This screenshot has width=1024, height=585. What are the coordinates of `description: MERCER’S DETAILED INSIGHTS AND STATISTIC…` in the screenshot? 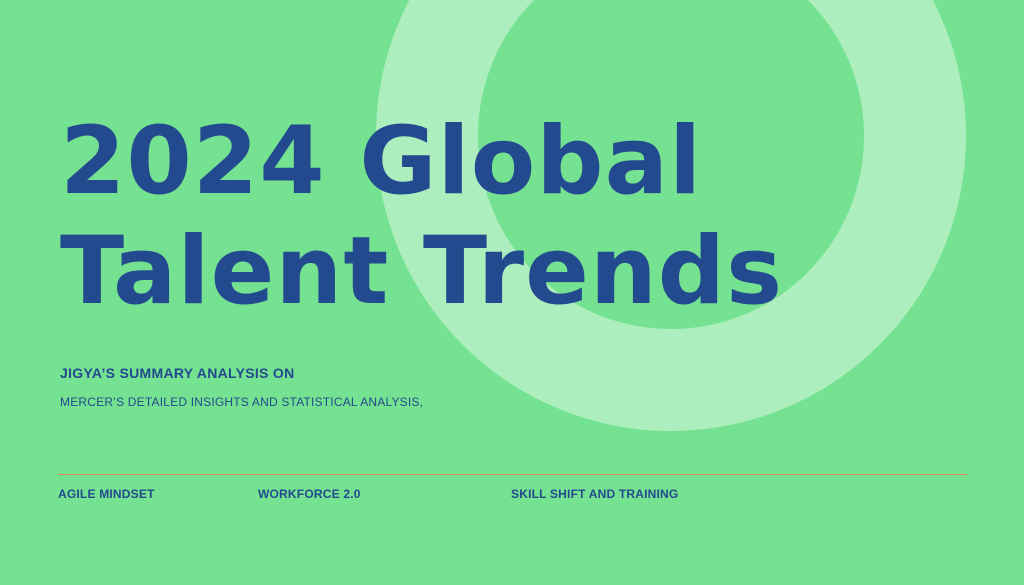 It's located at (242, 402).